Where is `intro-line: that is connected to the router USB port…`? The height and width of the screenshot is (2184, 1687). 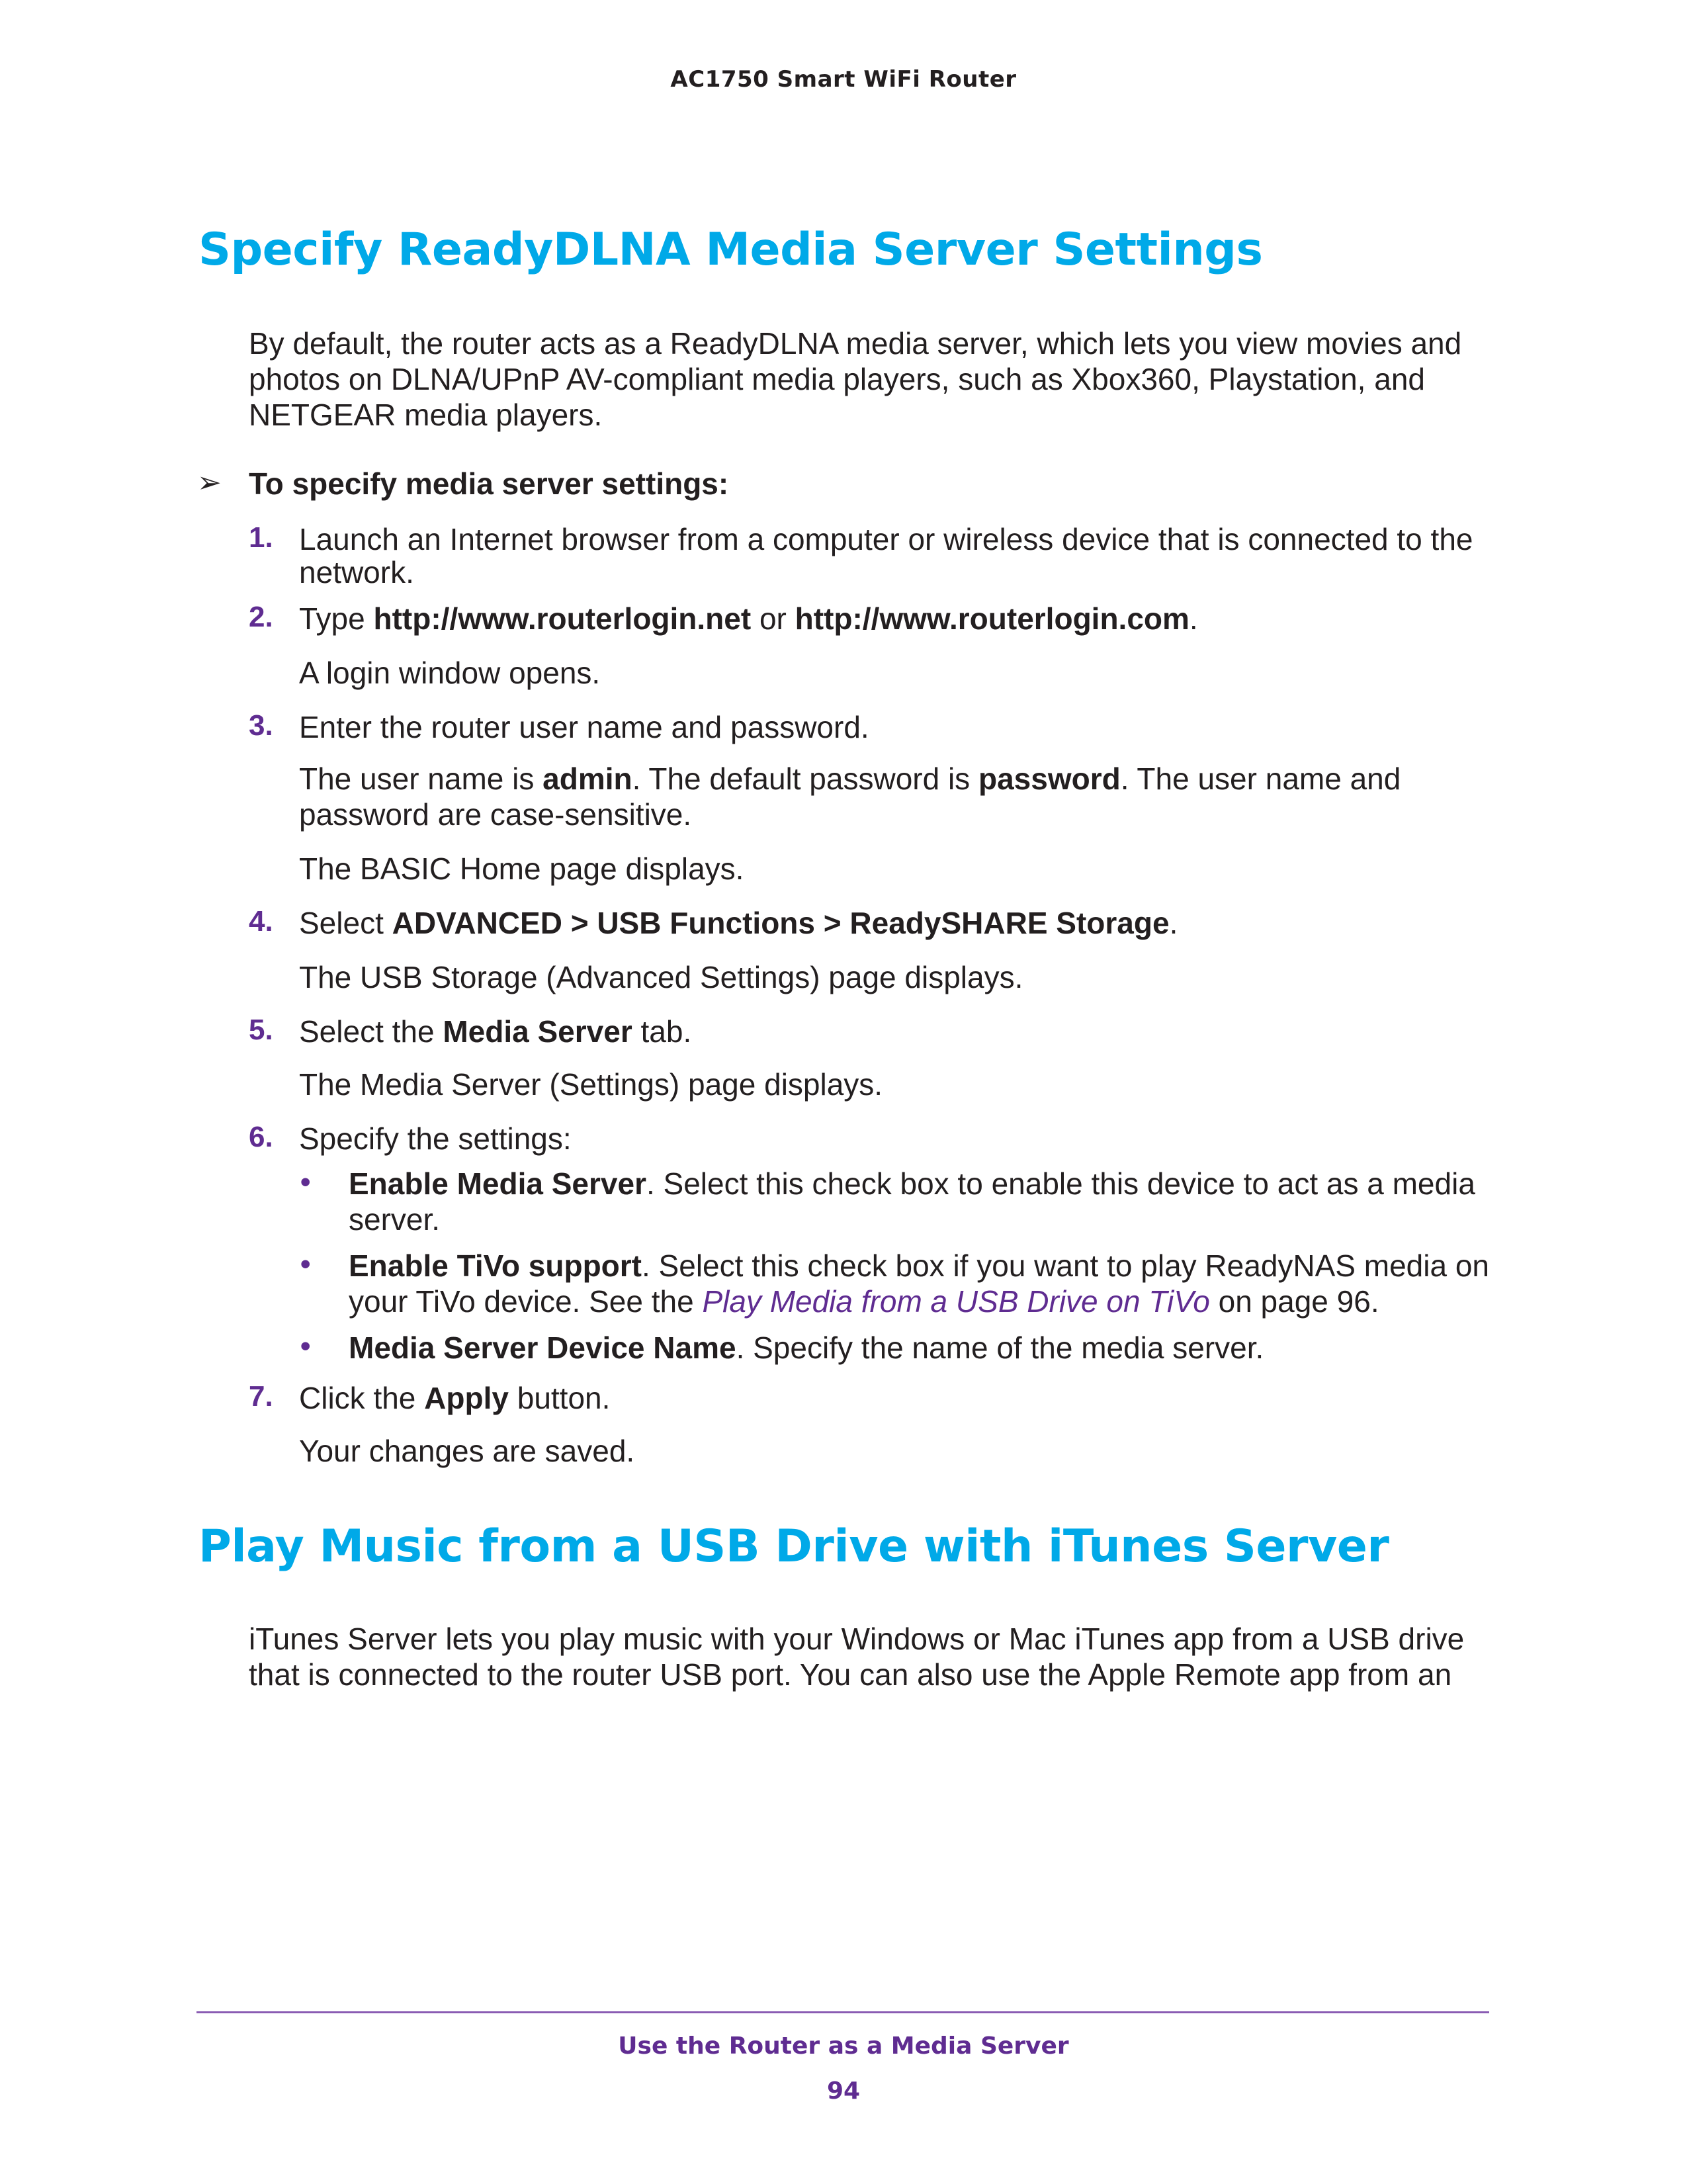
intro-line: that is connected to the router USB port… is located at coordinates (851, 1674).